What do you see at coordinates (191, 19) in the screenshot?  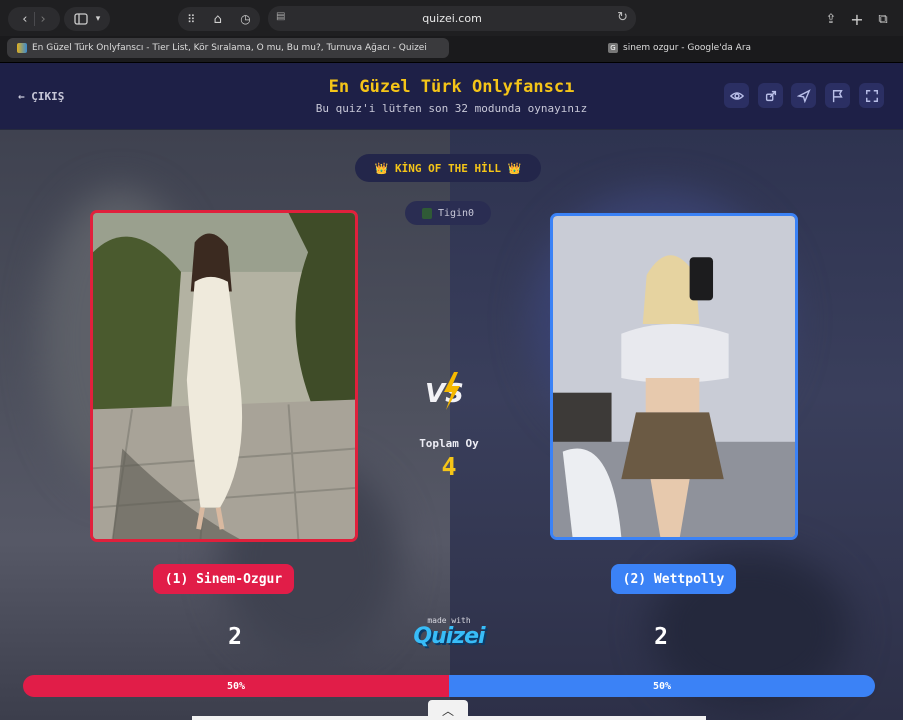 I see `grid-icon: ⠿` at bounding box center [191, 19].